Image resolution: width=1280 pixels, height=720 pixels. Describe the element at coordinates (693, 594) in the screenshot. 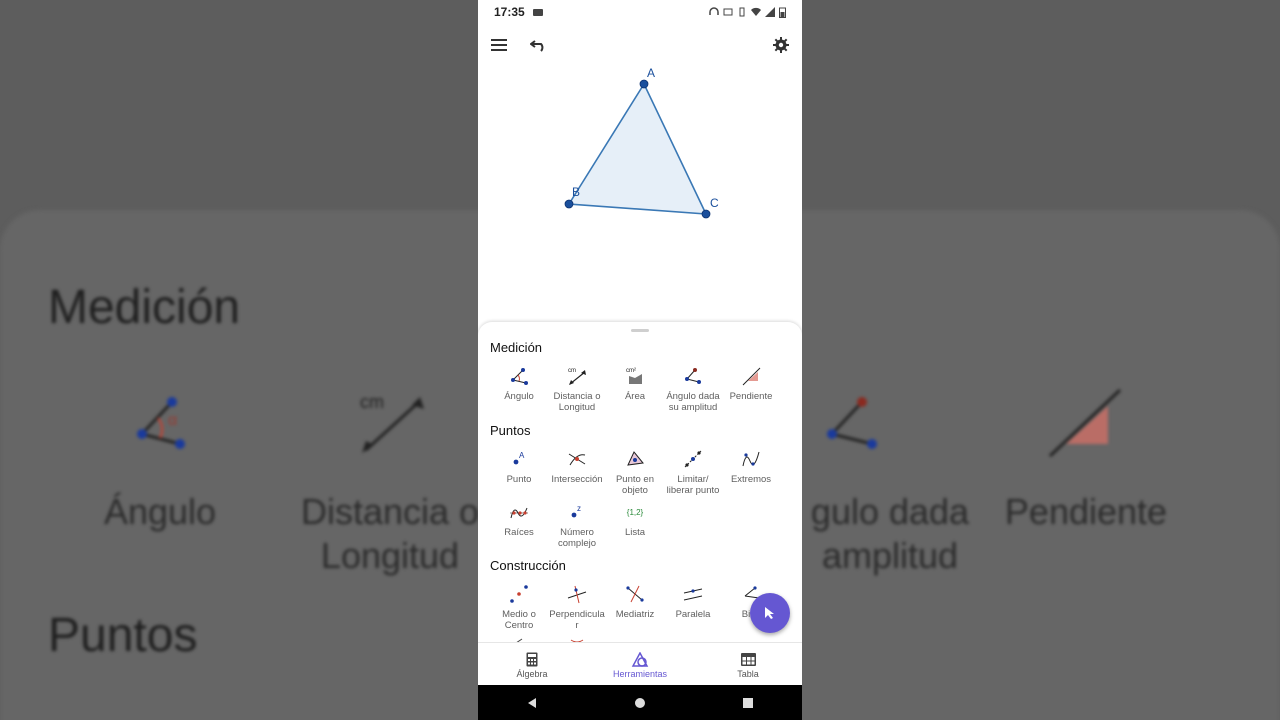

I see `parallel-icon` at that location.